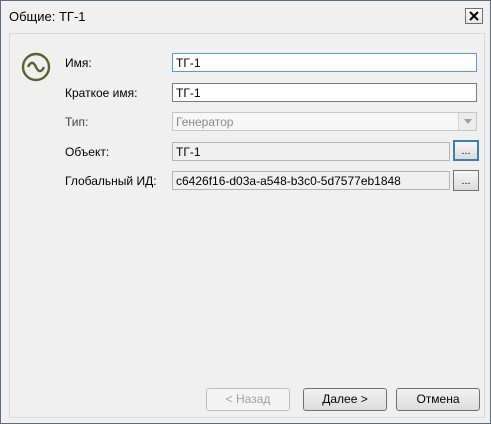  Describe the element at coordinates (324, 121) in the screenshot. I see `type-select: Генератор` at that location.